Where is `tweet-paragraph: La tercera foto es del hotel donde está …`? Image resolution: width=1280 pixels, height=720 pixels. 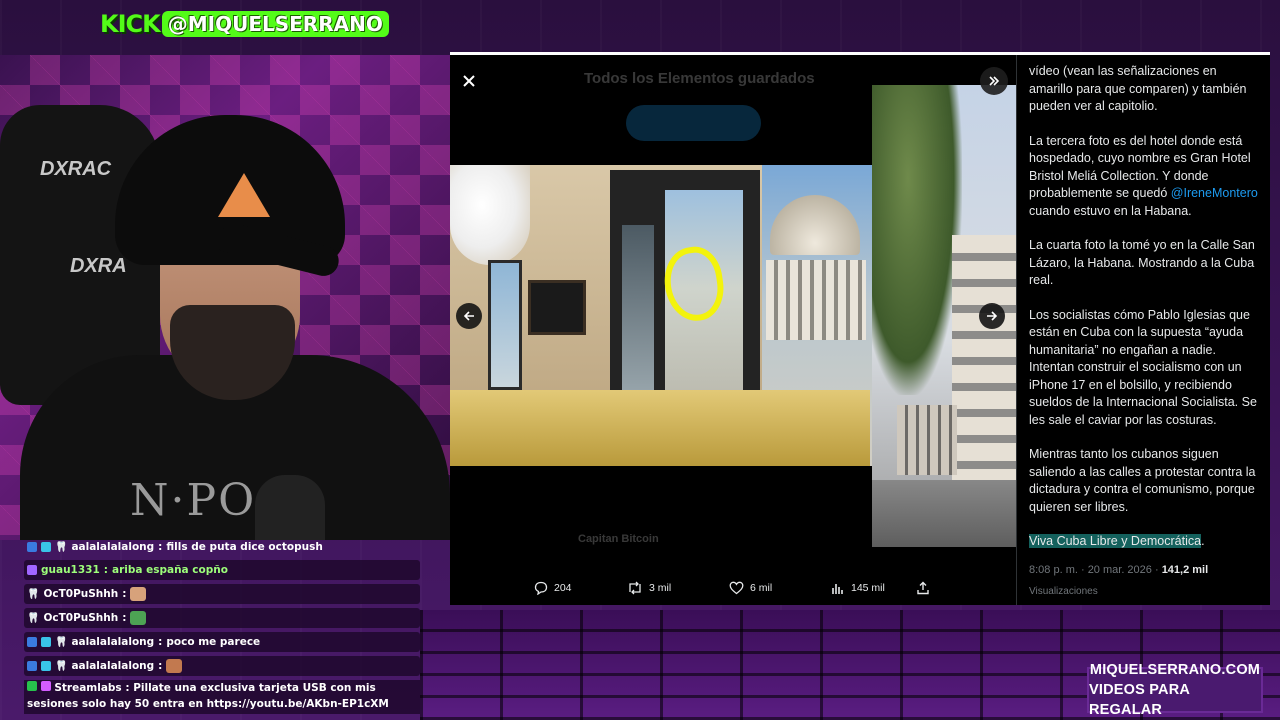 tweet-paragraph: La tercera foto es del hotel donde está … is located at coordinates (1143, 175).